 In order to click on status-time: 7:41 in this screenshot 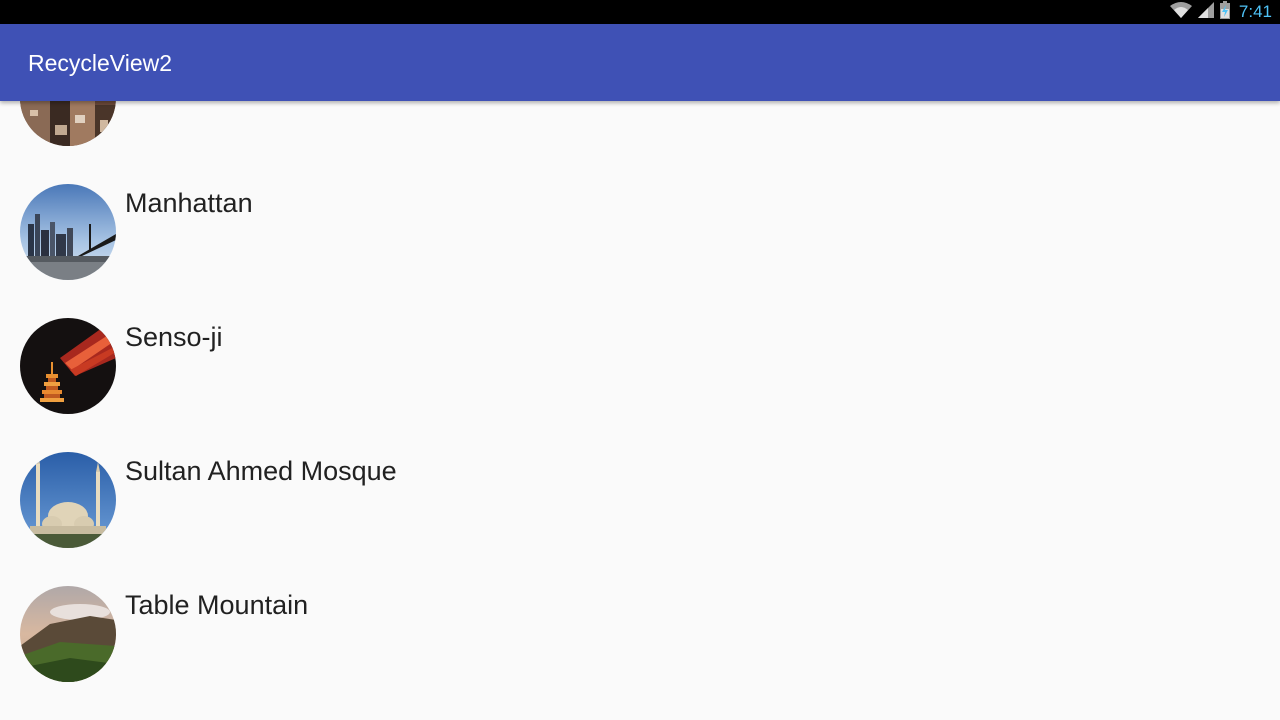, I will do `click(1255, 11)`.